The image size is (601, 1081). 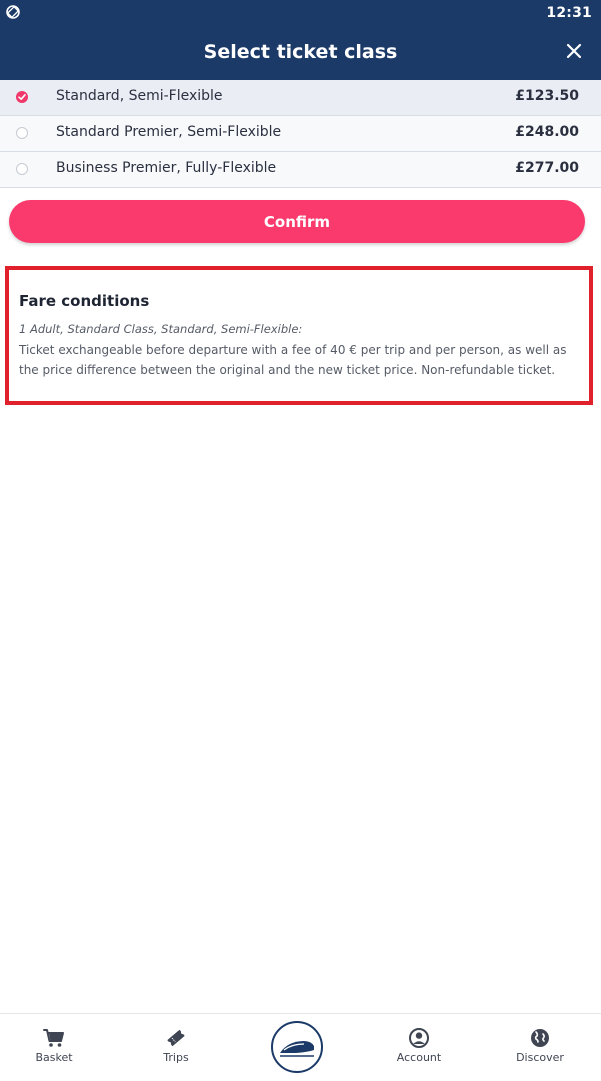 I want to click on status-bar: 12:31, so click(x=300, y=14).